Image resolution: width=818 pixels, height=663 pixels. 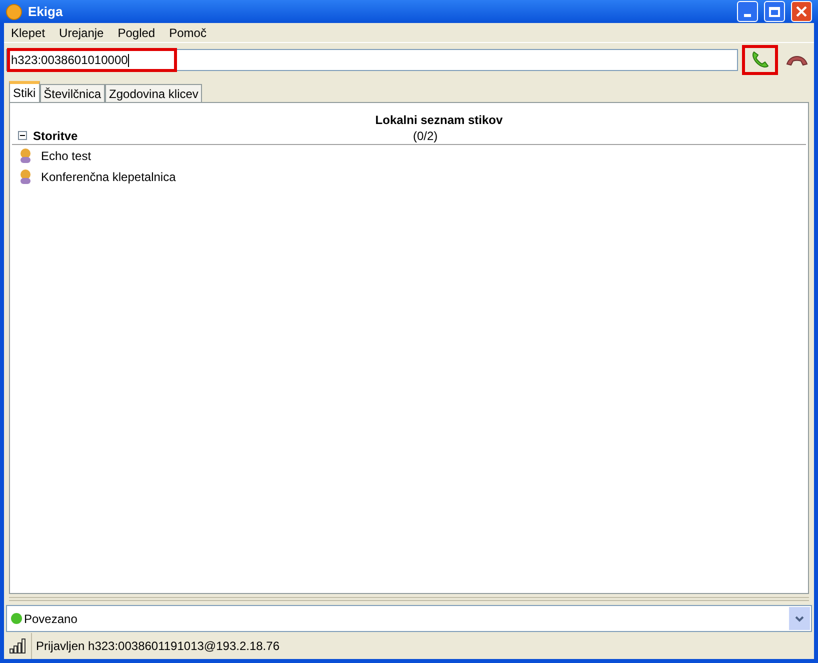 What do you see at coordinates (46, 11) in the screenshot?
I see `window-title: Ekiga` at bounding box center [46, 11].